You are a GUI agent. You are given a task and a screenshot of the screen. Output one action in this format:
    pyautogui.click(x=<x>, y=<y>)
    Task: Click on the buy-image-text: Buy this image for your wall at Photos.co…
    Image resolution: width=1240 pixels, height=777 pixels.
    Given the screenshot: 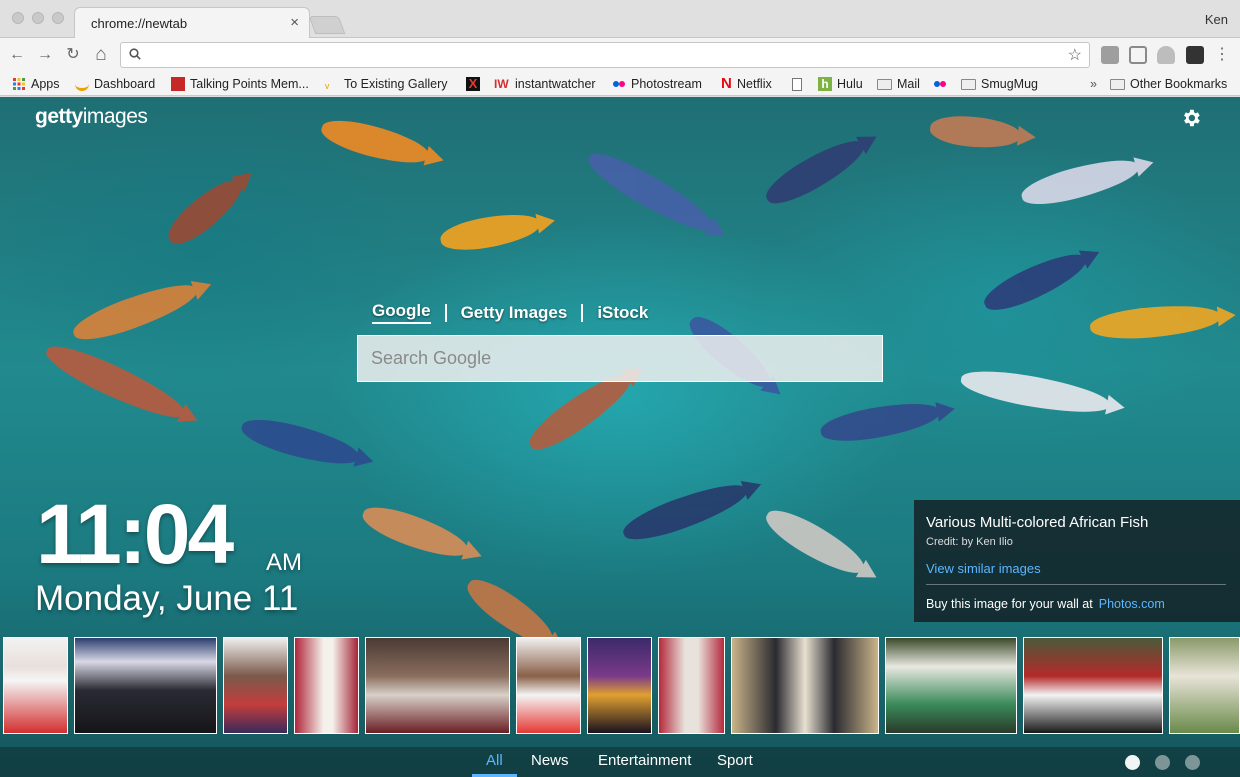 What is the action you would take?
    pyautogui.click(x=1045, y=604)
    